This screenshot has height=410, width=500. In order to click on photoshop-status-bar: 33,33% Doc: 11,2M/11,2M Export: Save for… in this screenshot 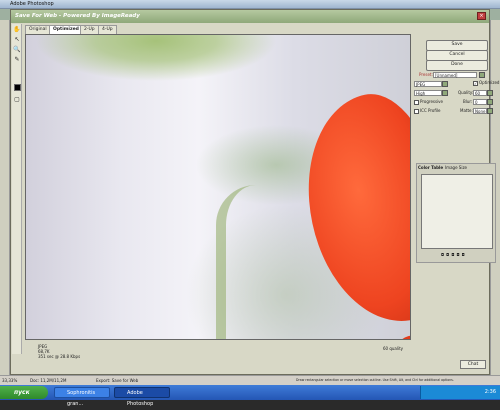, I will do `click(250, 380)`.